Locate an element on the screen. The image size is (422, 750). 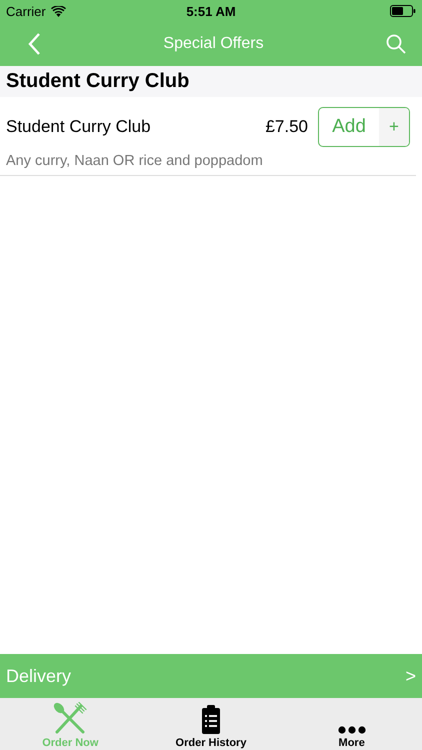
delivery-bar: Delivery > is located at coordinates (211, 676).